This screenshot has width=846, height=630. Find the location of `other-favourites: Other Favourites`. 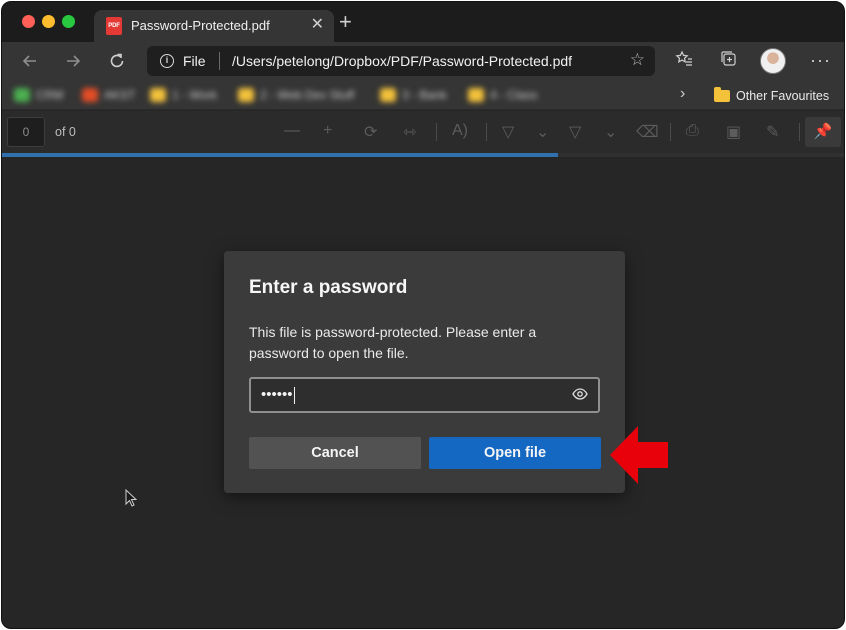

other-favourites: Other Favourites is located at coordinates (772, 95).